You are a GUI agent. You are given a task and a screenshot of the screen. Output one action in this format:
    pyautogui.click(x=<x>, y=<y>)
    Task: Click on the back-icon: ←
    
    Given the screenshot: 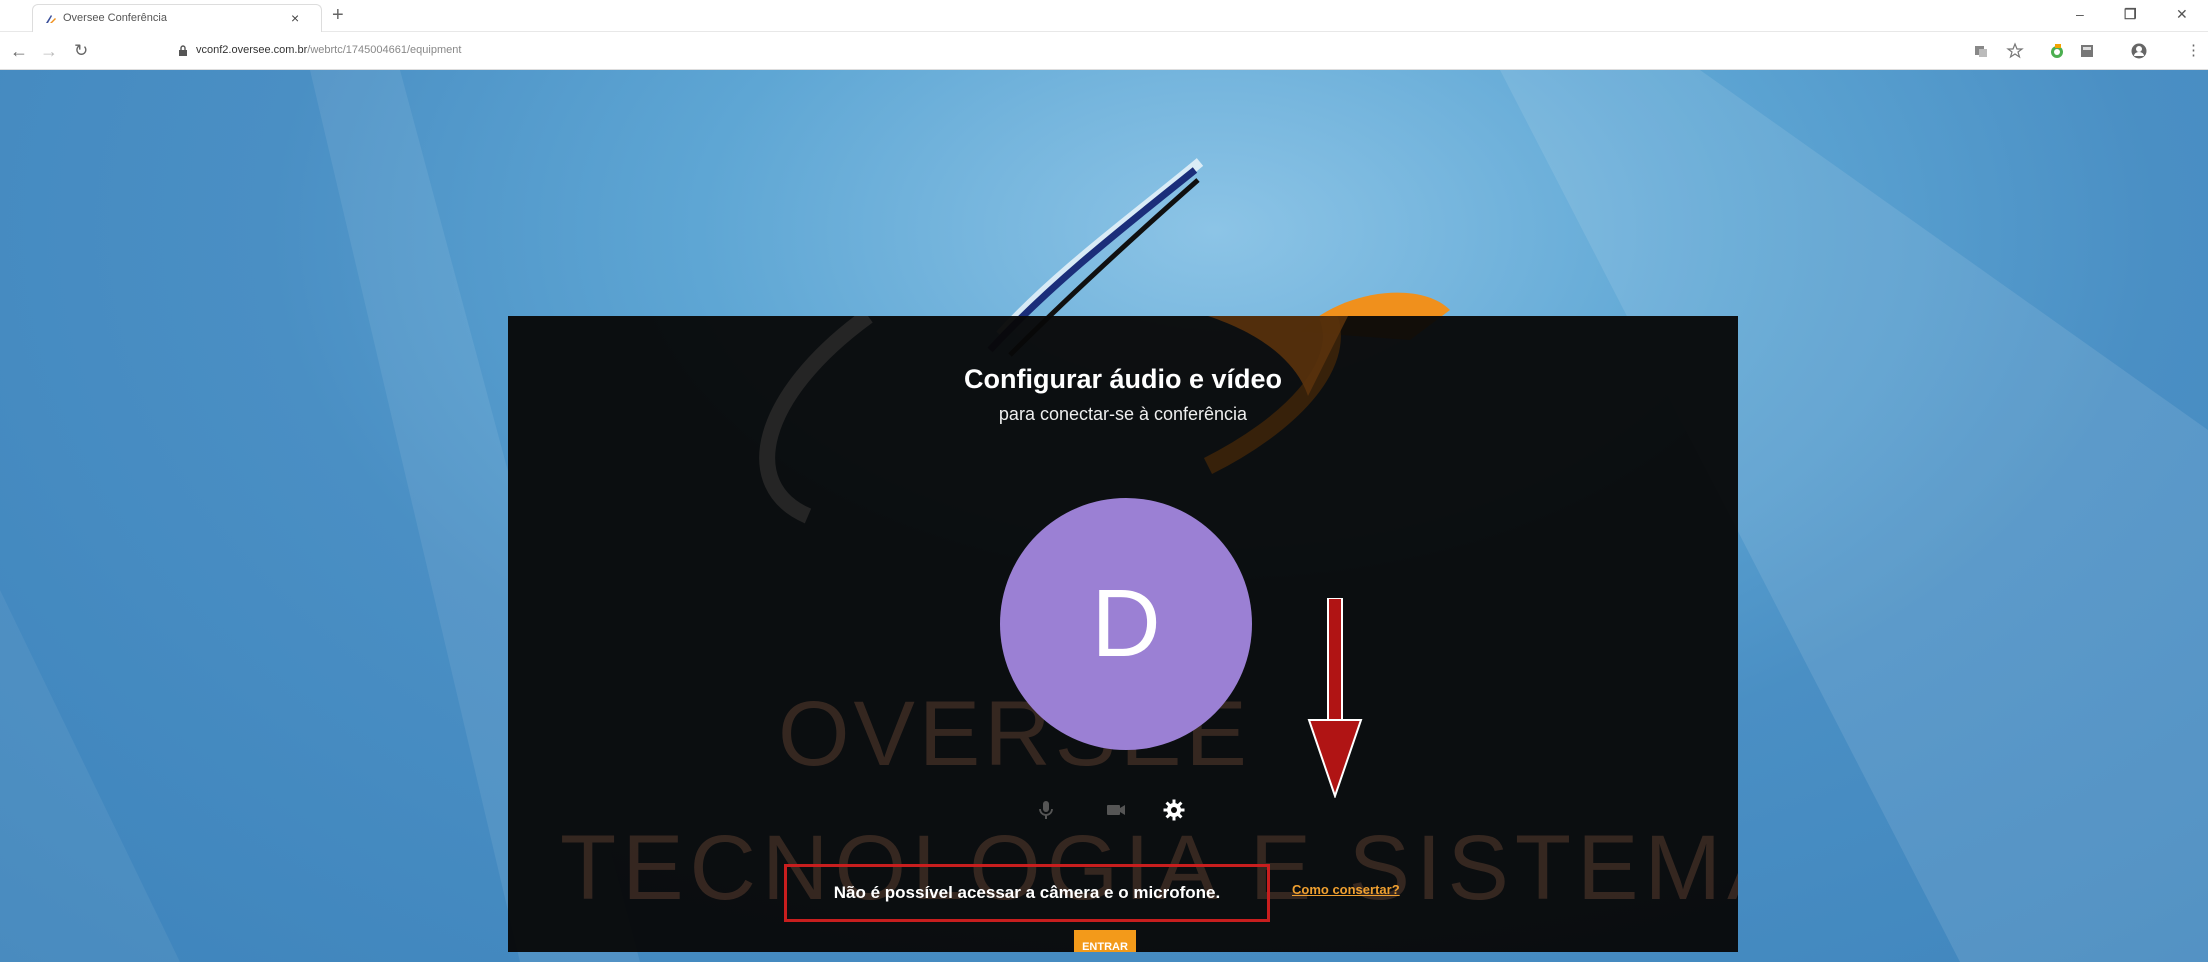 What is the action you would take?
    pyautogui.click(x=19, y=51)
    